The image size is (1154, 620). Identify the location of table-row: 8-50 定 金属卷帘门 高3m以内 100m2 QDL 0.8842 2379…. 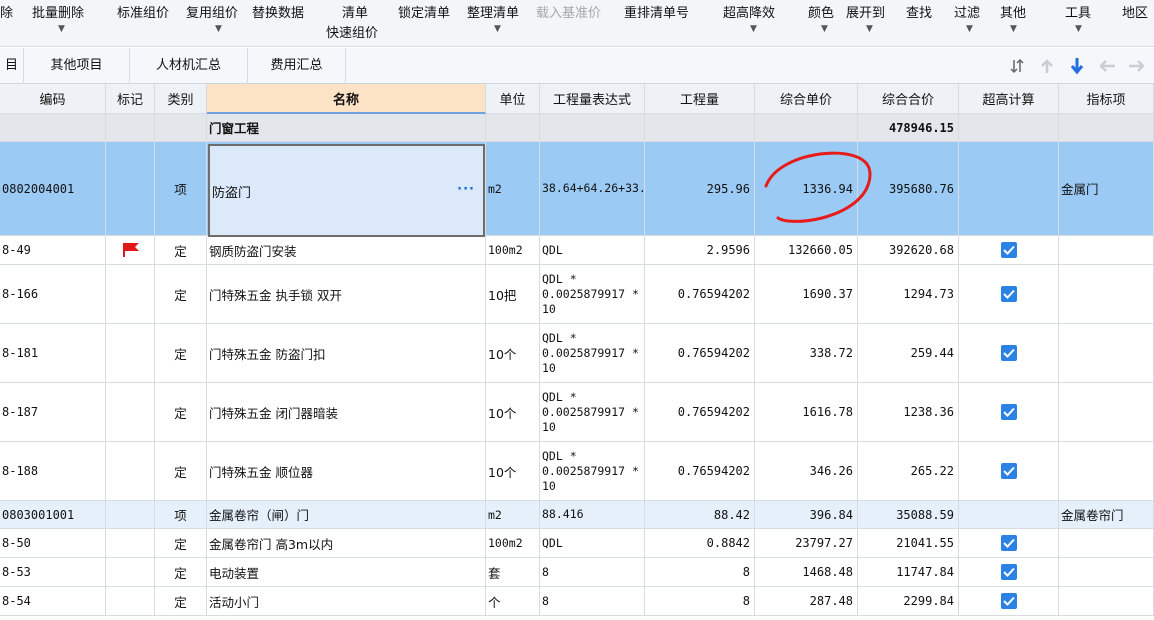
(577, 543).